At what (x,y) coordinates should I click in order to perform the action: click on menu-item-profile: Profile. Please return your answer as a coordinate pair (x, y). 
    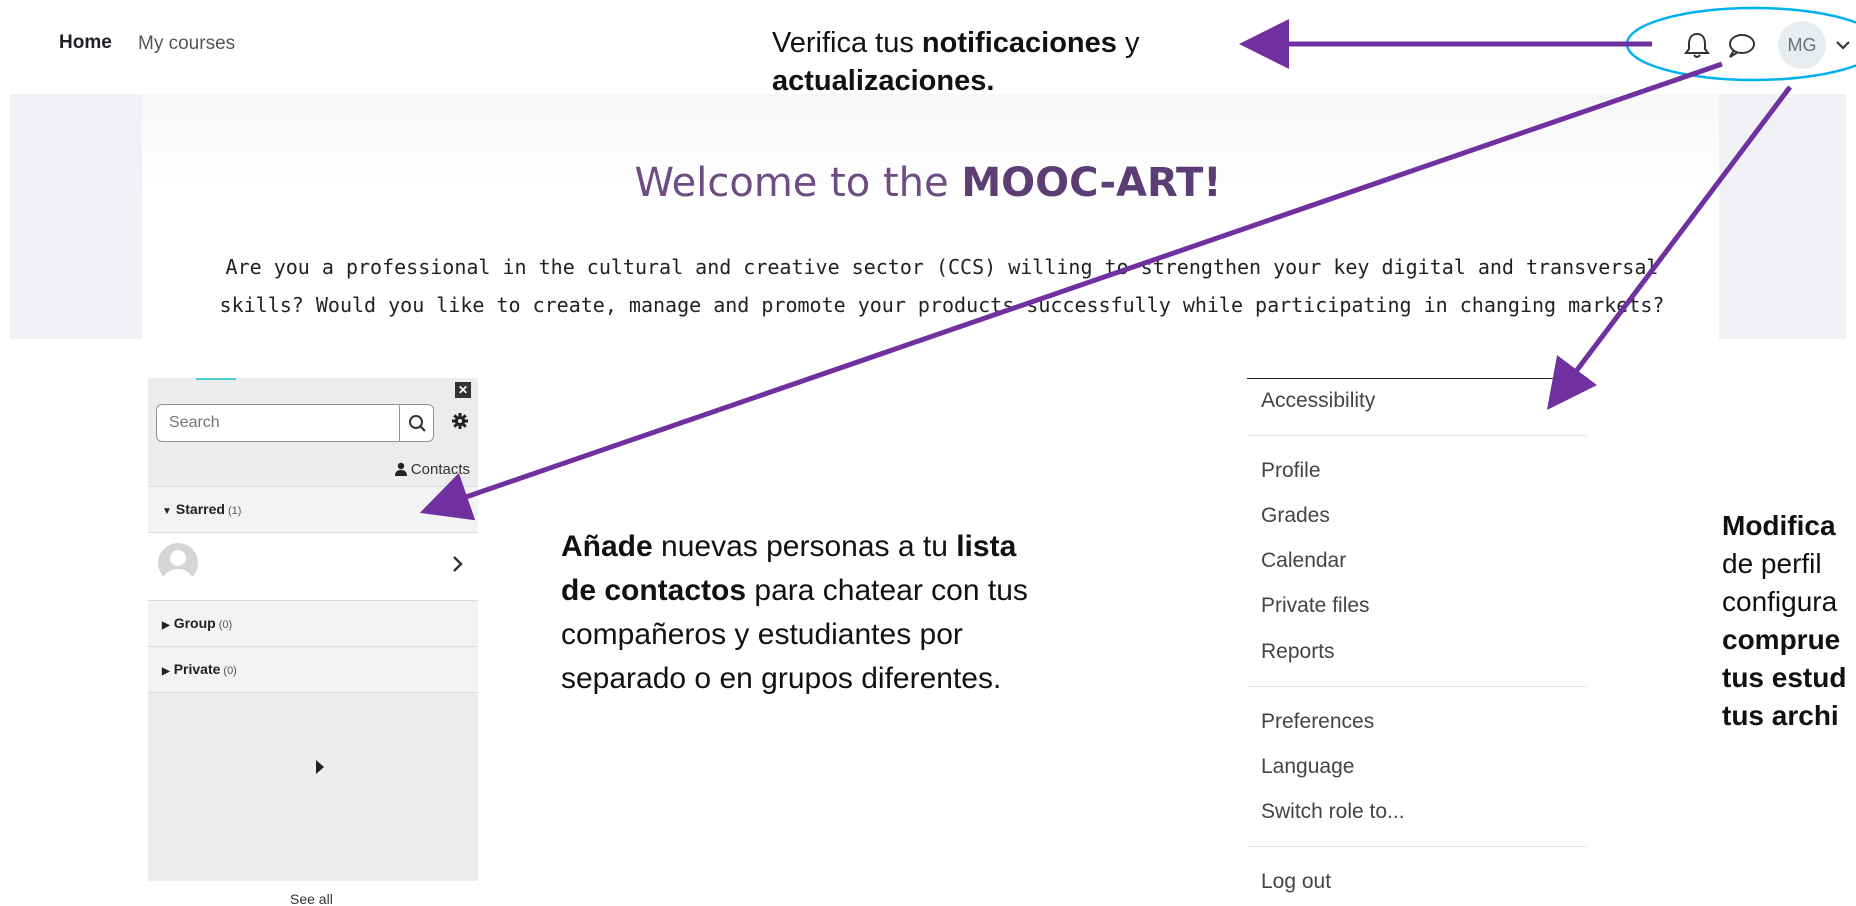
    Looking at the image, I should click on (1291, 471).